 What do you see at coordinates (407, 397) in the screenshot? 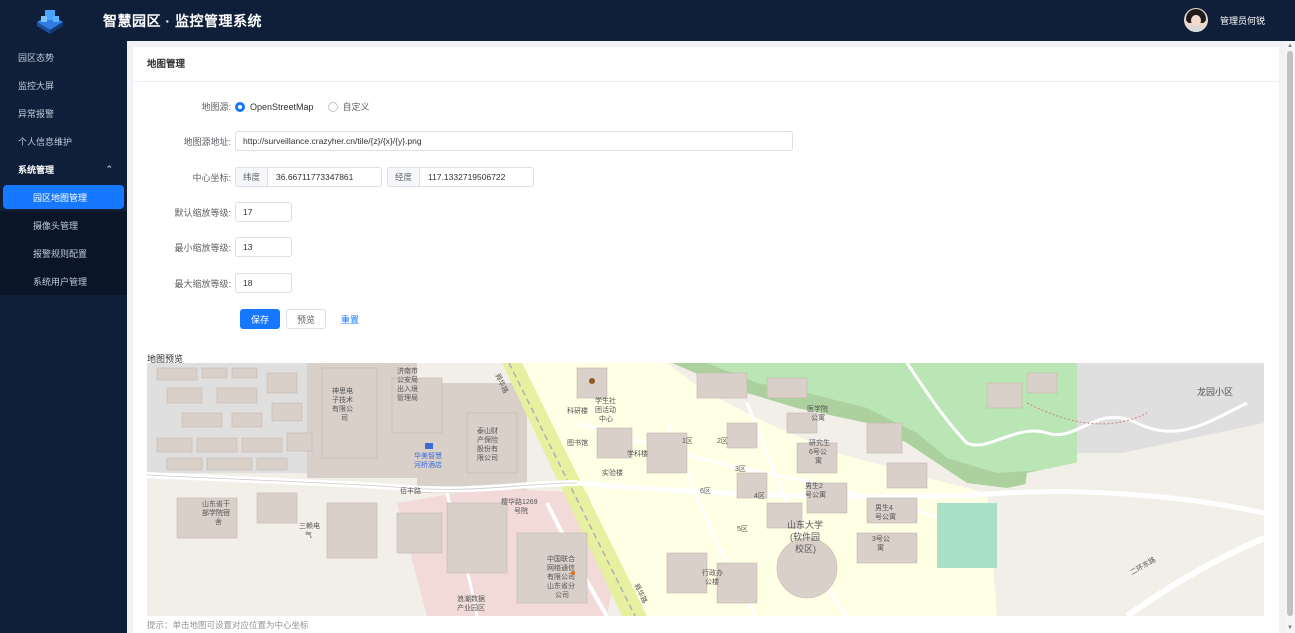
I see `map-label-jinan4: 管理局` at bounding box center [407, 397].